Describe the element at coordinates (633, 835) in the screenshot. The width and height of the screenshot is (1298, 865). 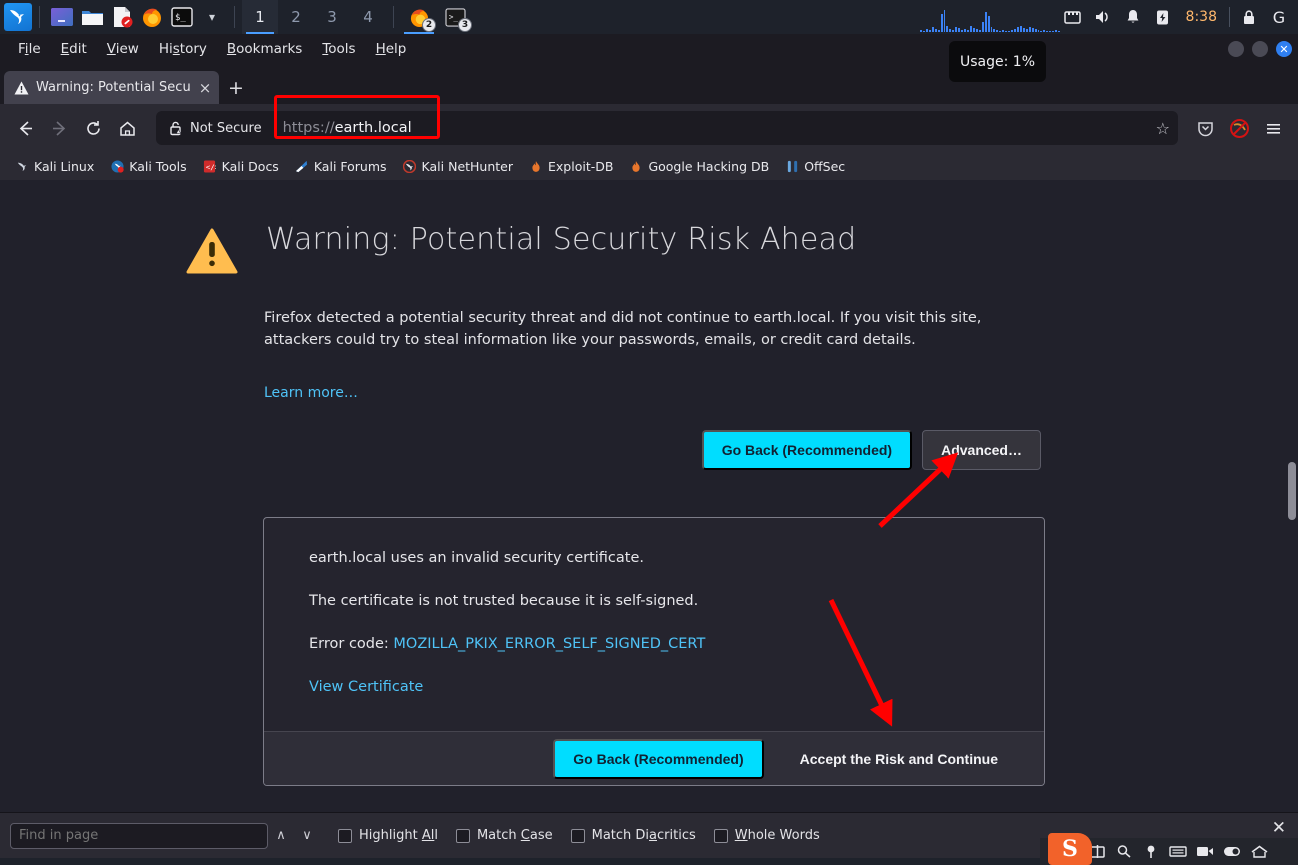
I see `match-diacritics-checkbox: Match Diacritics` at that location.